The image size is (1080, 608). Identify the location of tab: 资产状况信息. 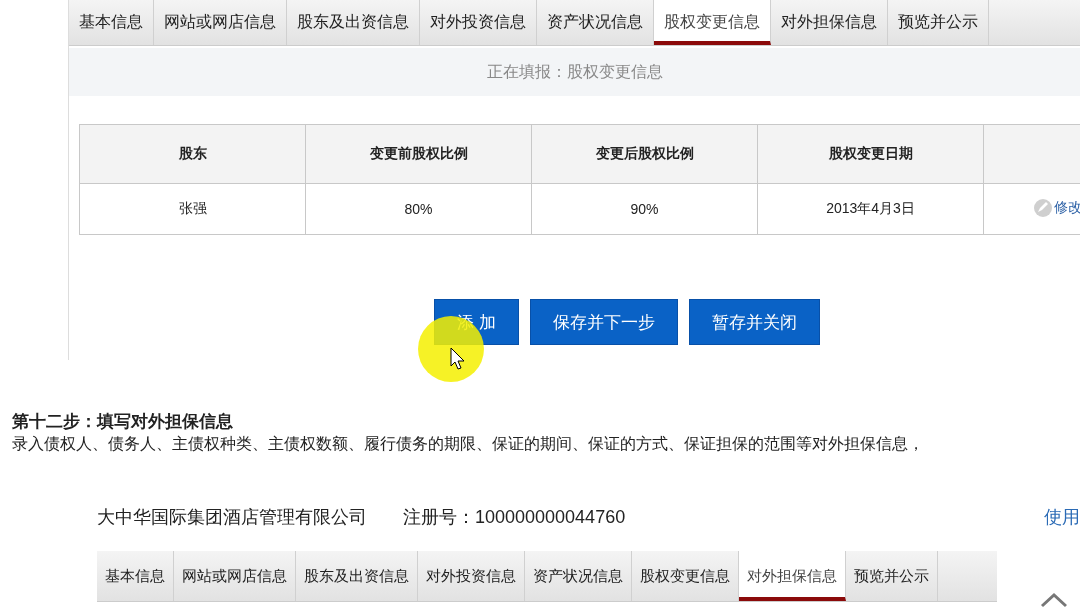
(578, 576).